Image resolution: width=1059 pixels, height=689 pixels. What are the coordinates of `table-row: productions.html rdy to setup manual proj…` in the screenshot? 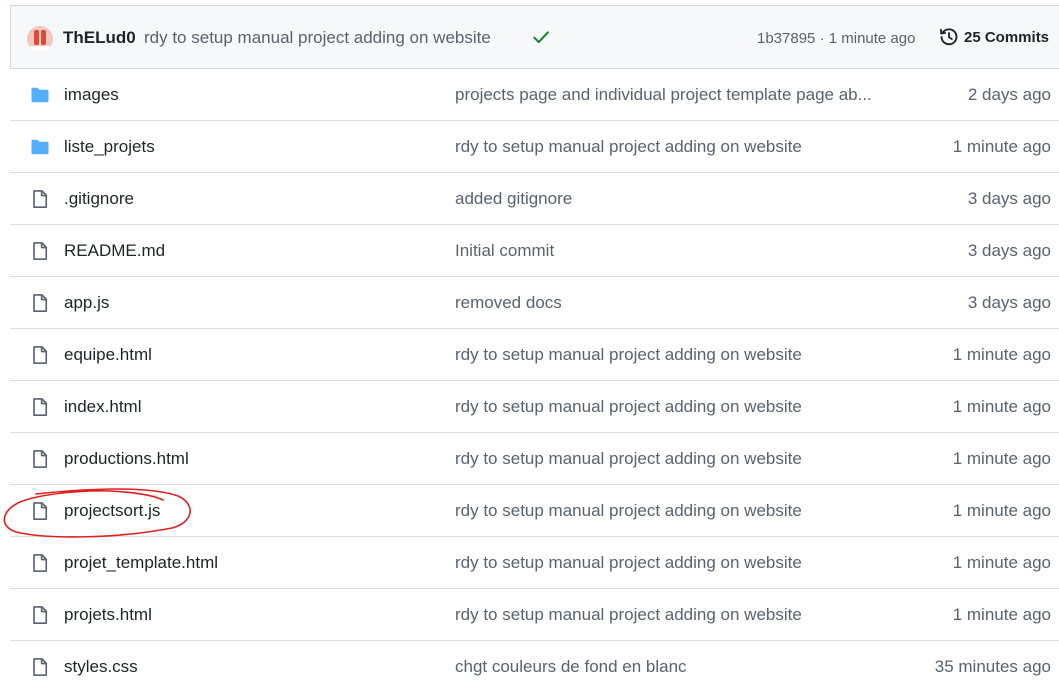 It's located at (534, 459).